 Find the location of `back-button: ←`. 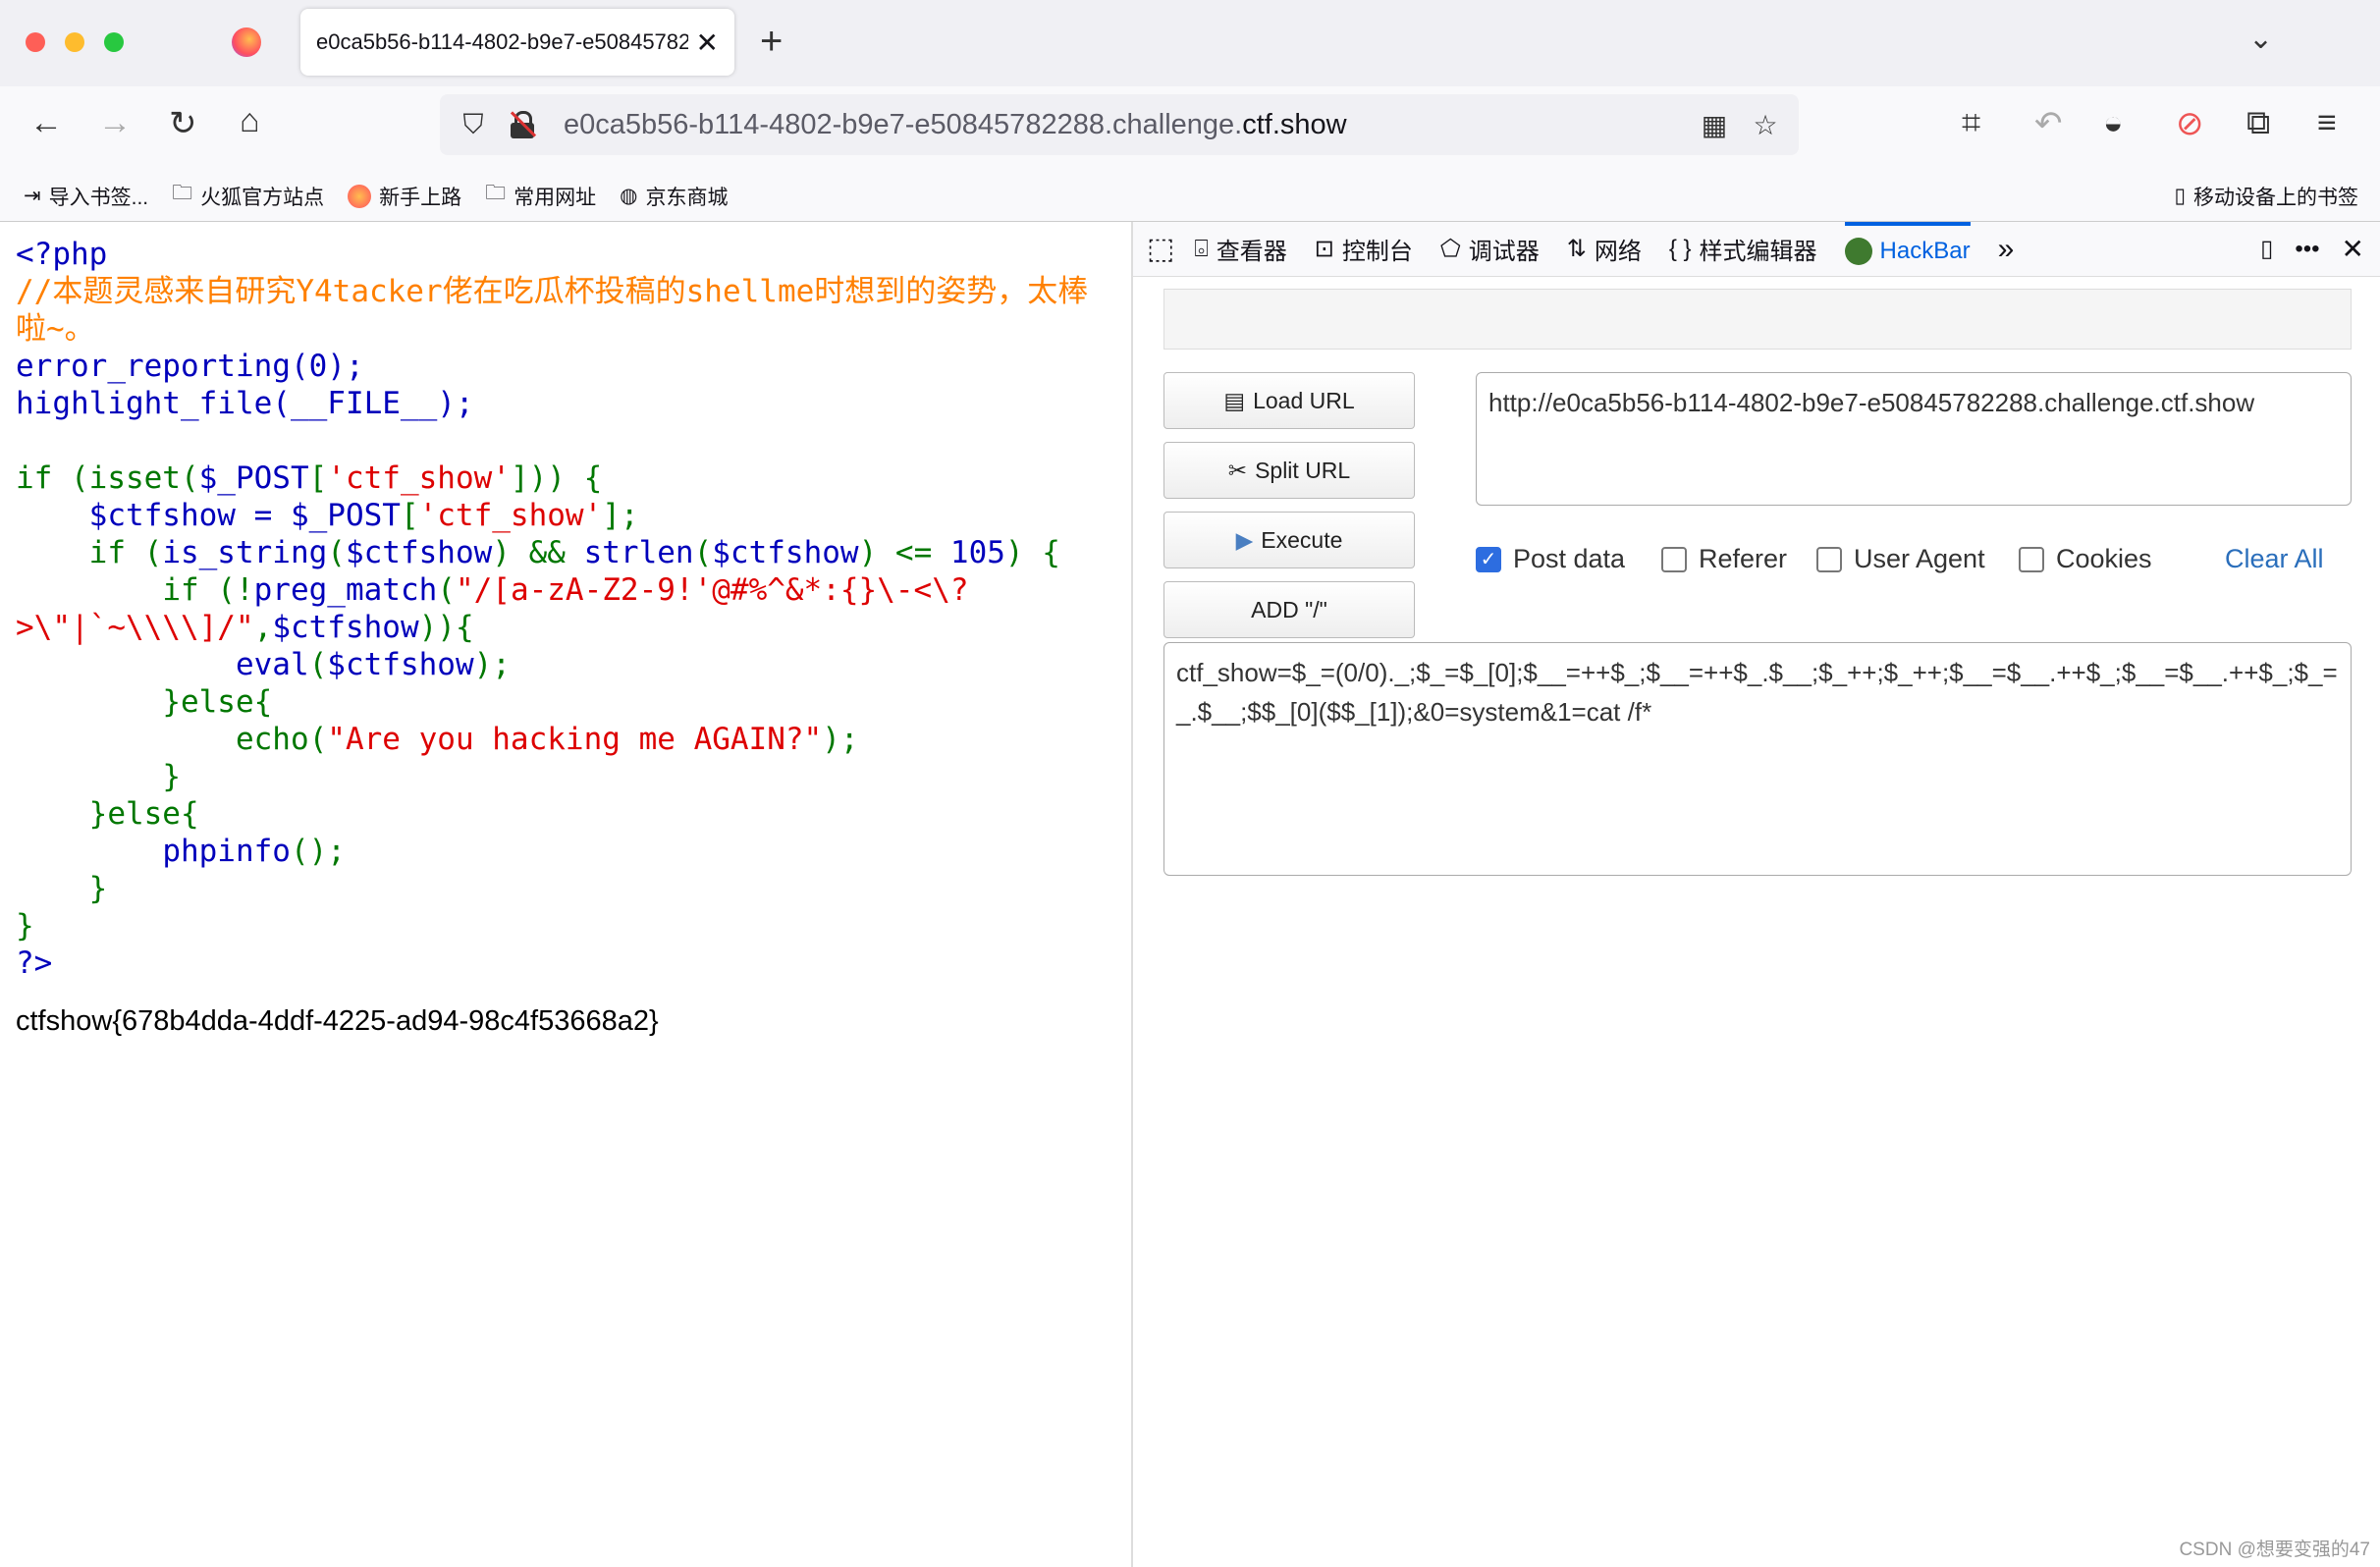

back-button: ← is located at coordinates (46, 123).